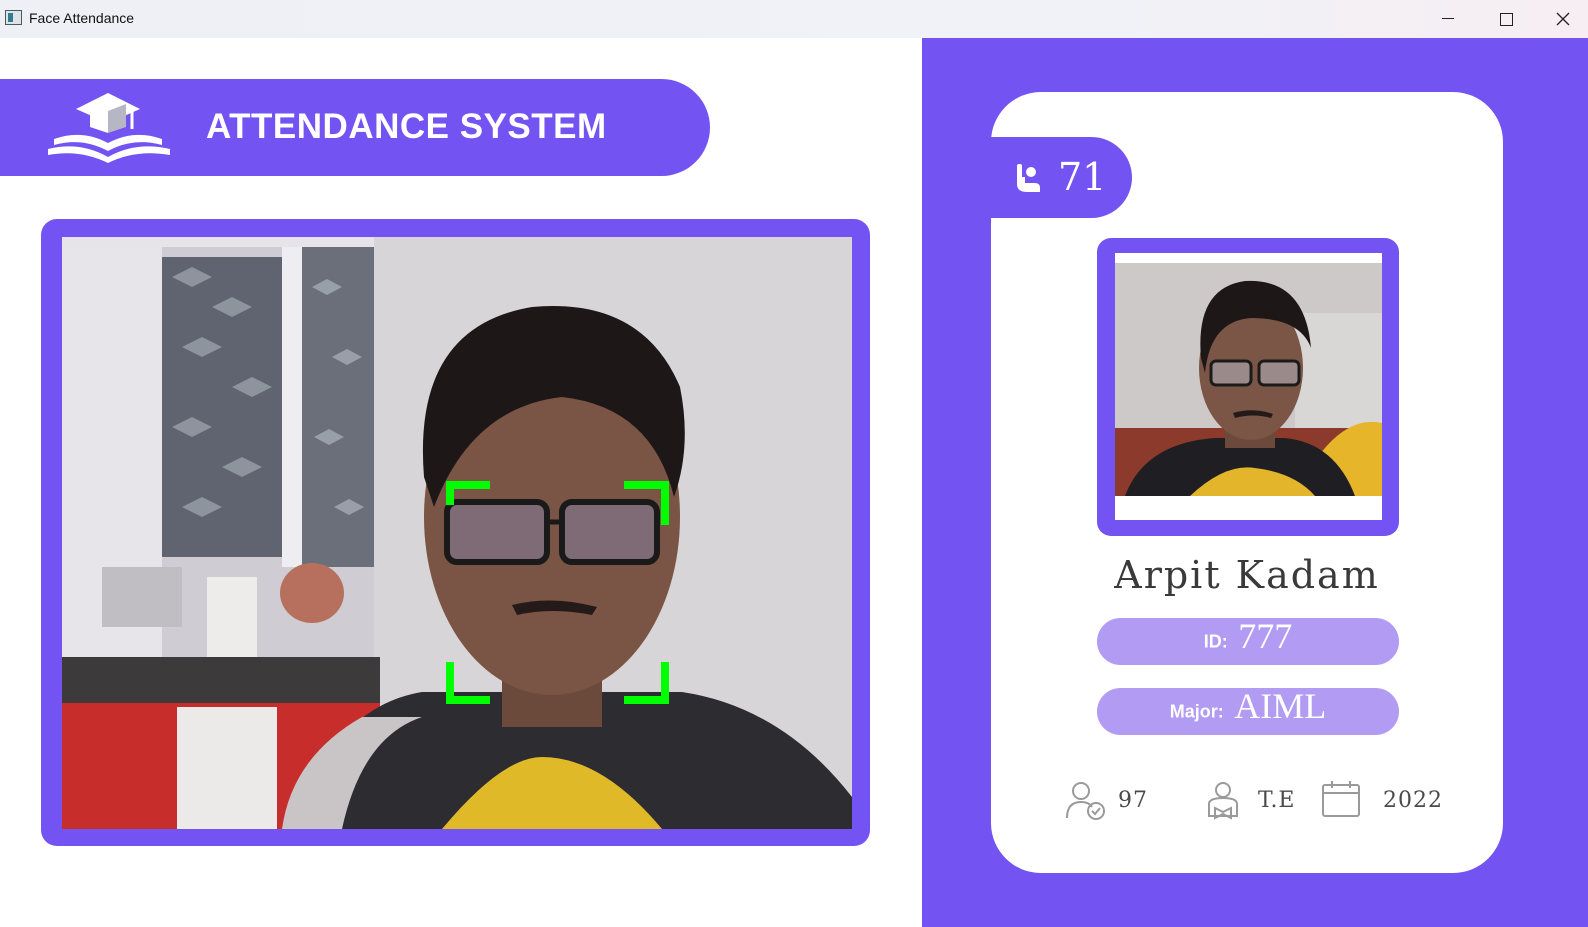  Describe the element at coordinates (406, 126) in the screenshot. I see `app-title: ATTENDANCE SYSTEM` at that location.